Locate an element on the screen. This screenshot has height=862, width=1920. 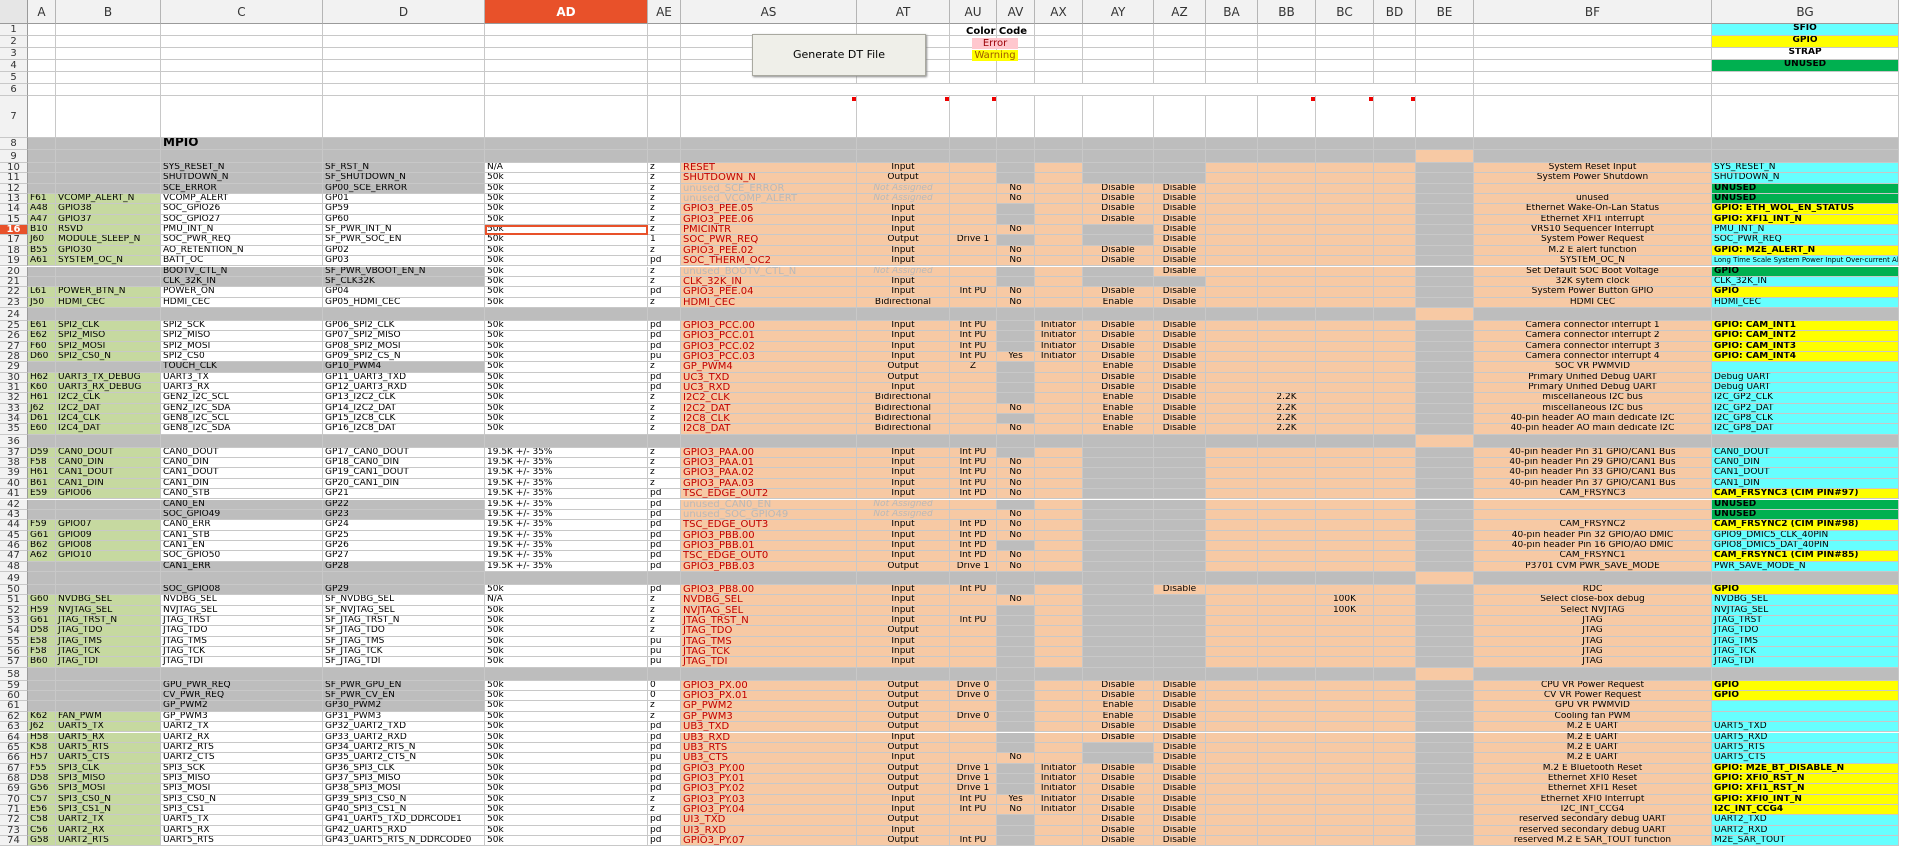
cell-B-17: MODULE_SLEEP_N is located at coordinates (108, 240).